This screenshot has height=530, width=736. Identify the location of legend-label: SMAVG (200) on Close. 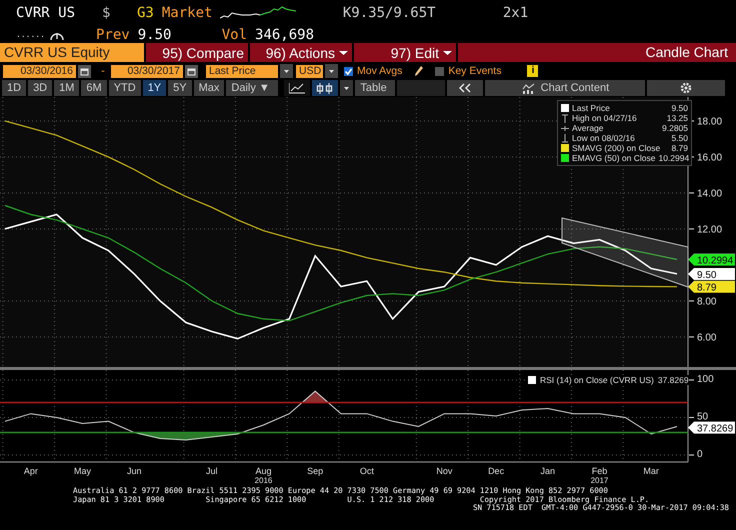
(616, 148).